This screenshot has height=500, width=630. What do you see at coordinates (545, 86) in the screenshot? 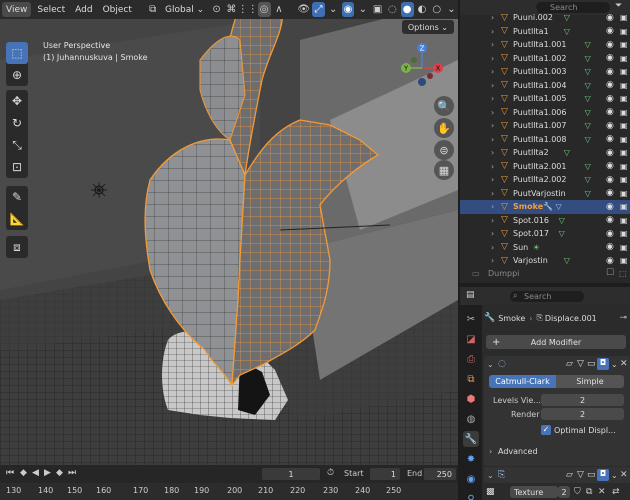
I see `outliner-row: › ▽ PuutIlta1.004 ▽ ◉ ▣` at bounding box center [545, 86].